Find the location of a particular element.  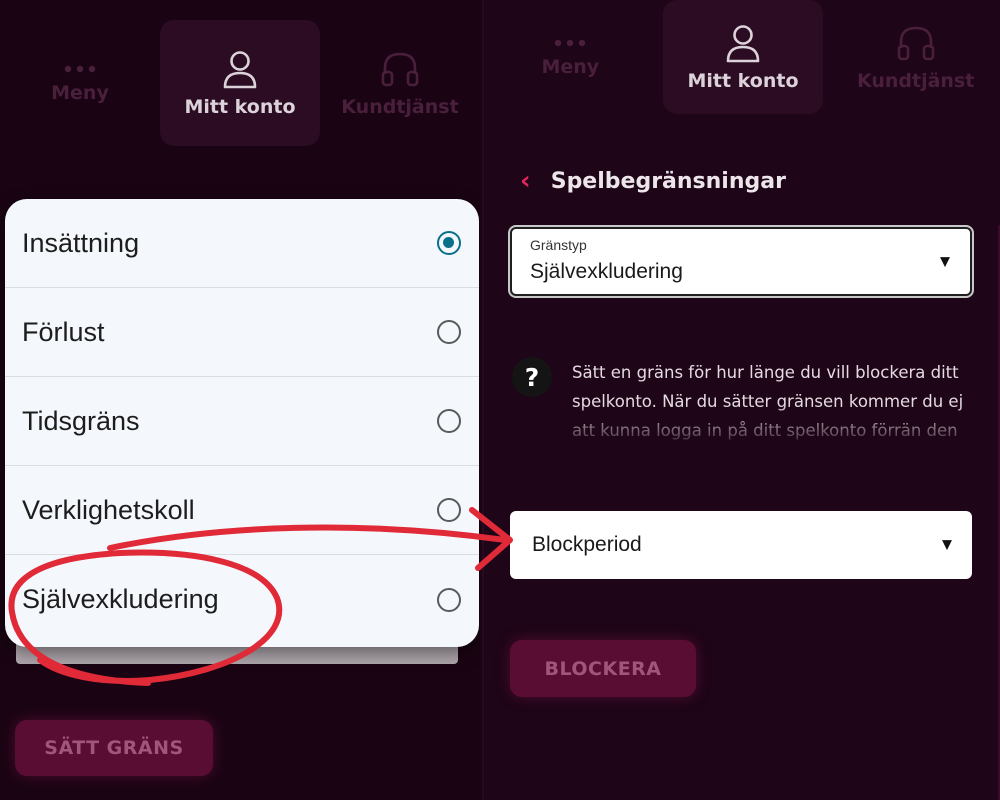

back-chevron-icon: ‹ is located at coordinates (525, 181).